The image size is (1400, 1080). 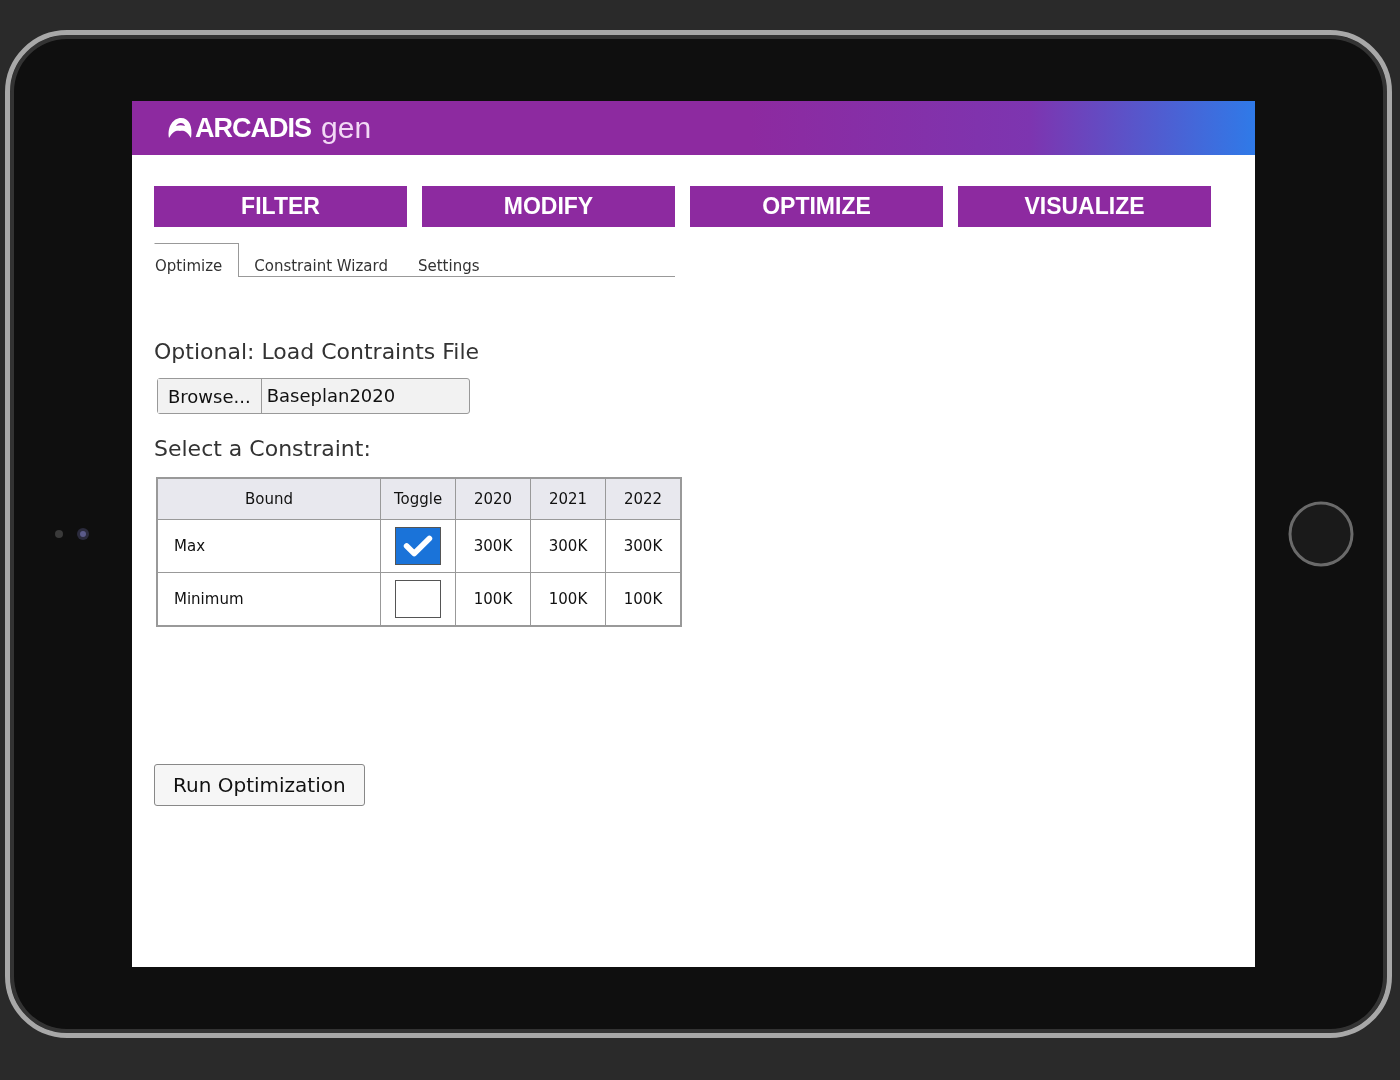 I want to click on column-header: Bound, so click(x=269, y=499).